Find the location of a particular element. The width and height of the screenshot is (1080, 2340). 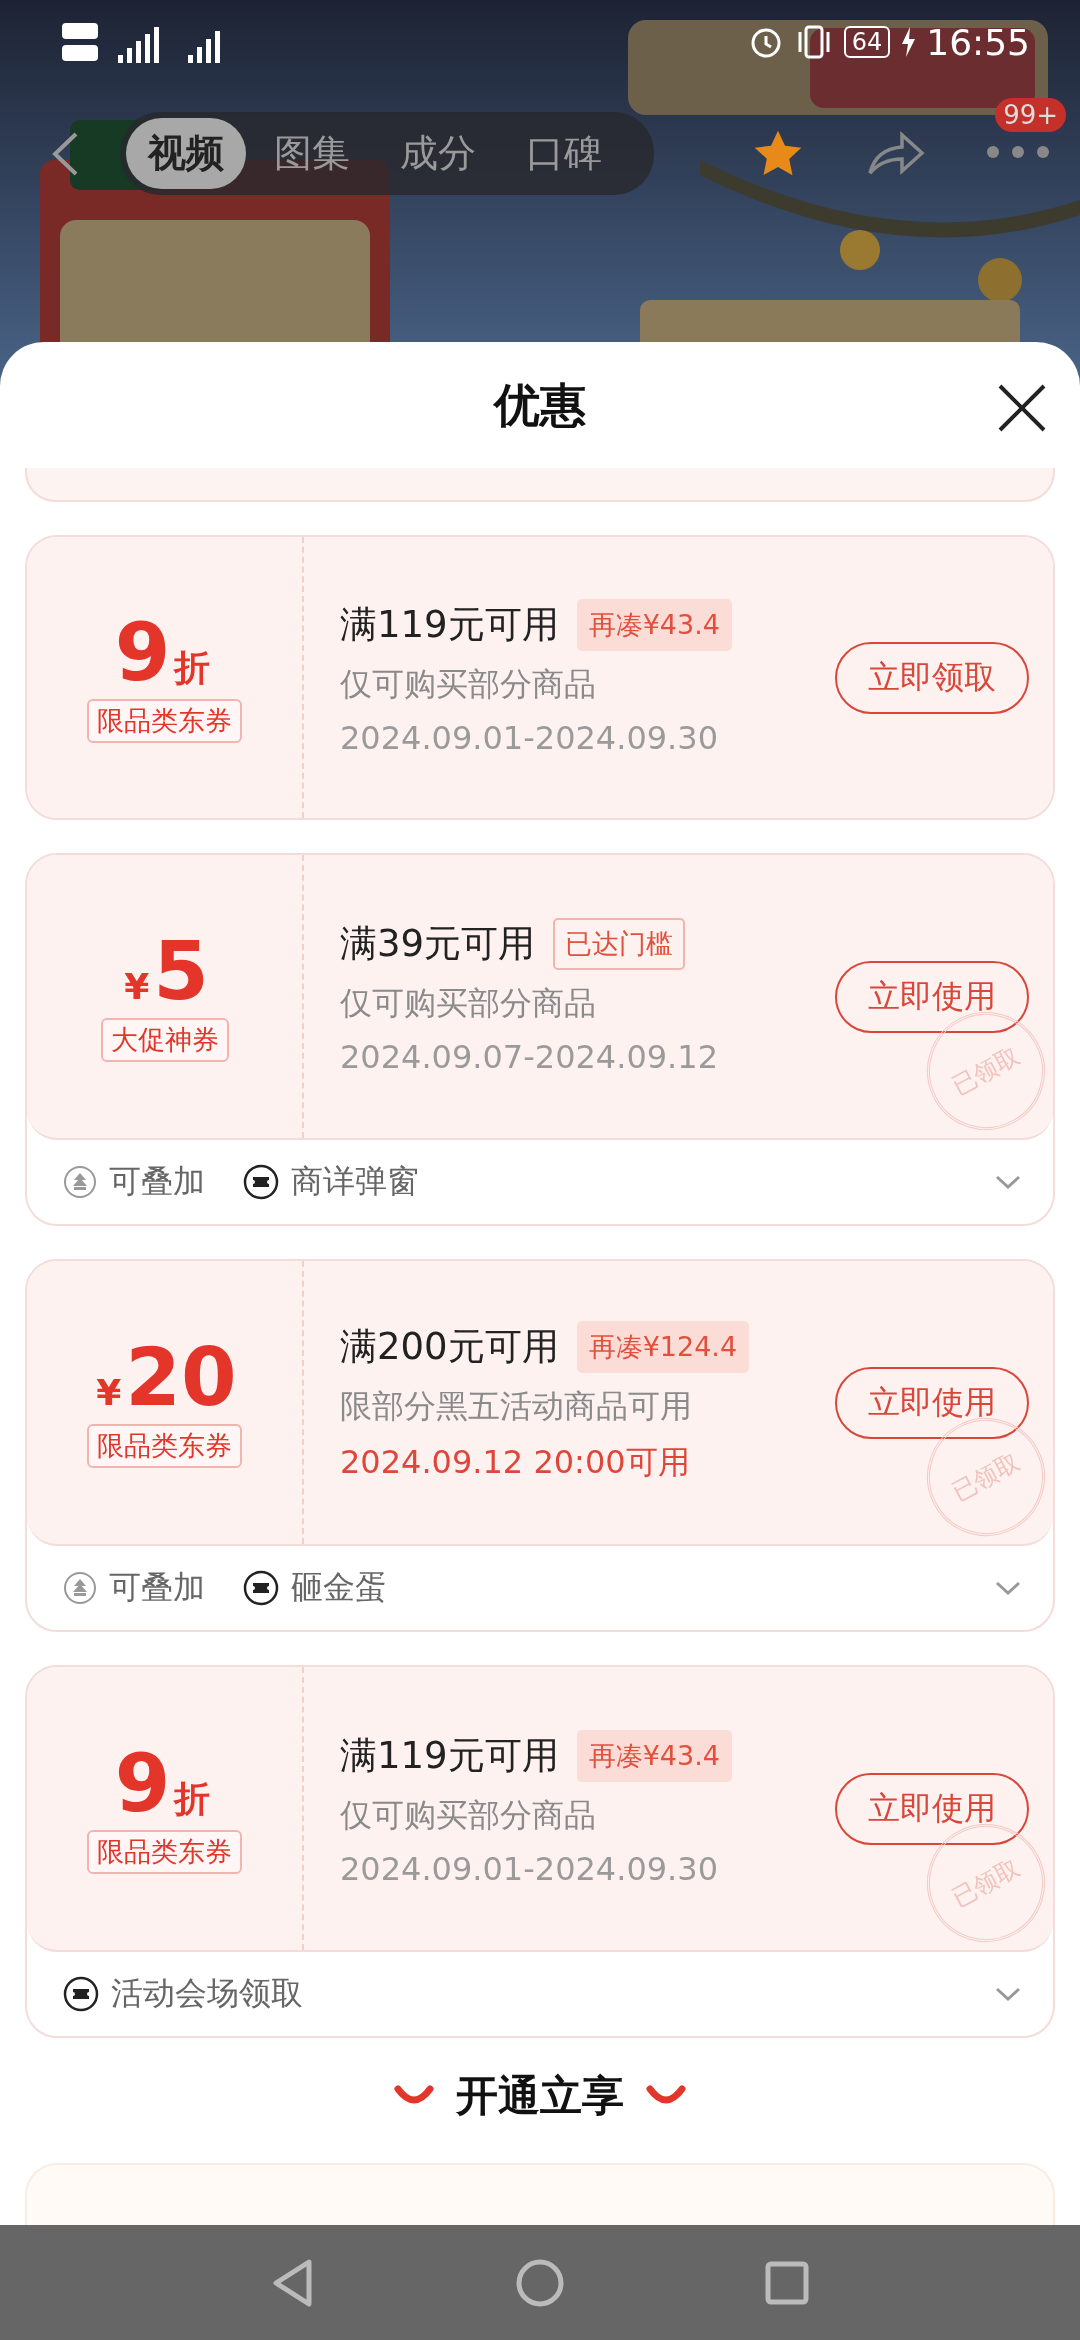

coupon-action-button: 立即领取 is located at coordinates (932, 677).